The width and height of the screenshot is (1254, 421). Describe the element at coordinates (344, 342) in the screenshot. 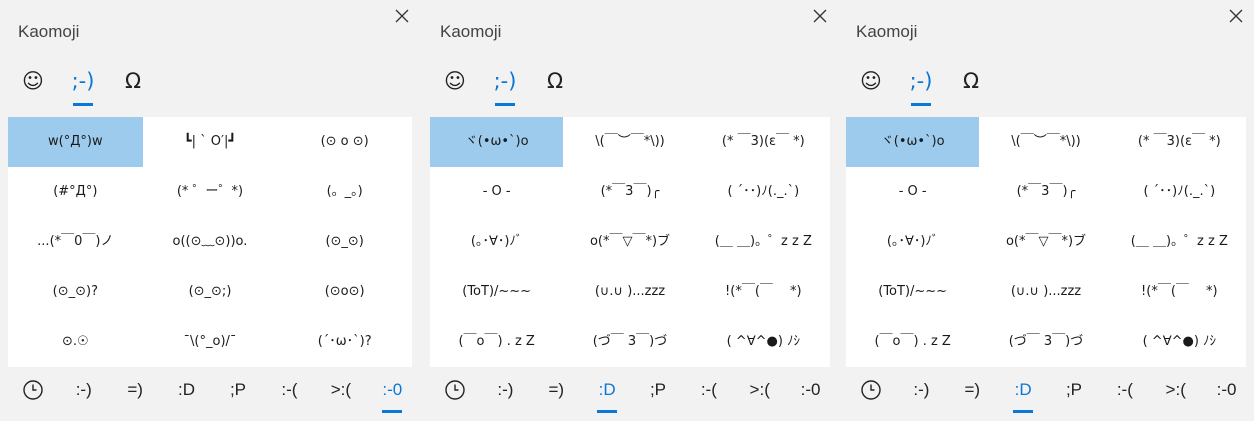

I see `kaomoji-cell: (´･ω･`)?` at that location.